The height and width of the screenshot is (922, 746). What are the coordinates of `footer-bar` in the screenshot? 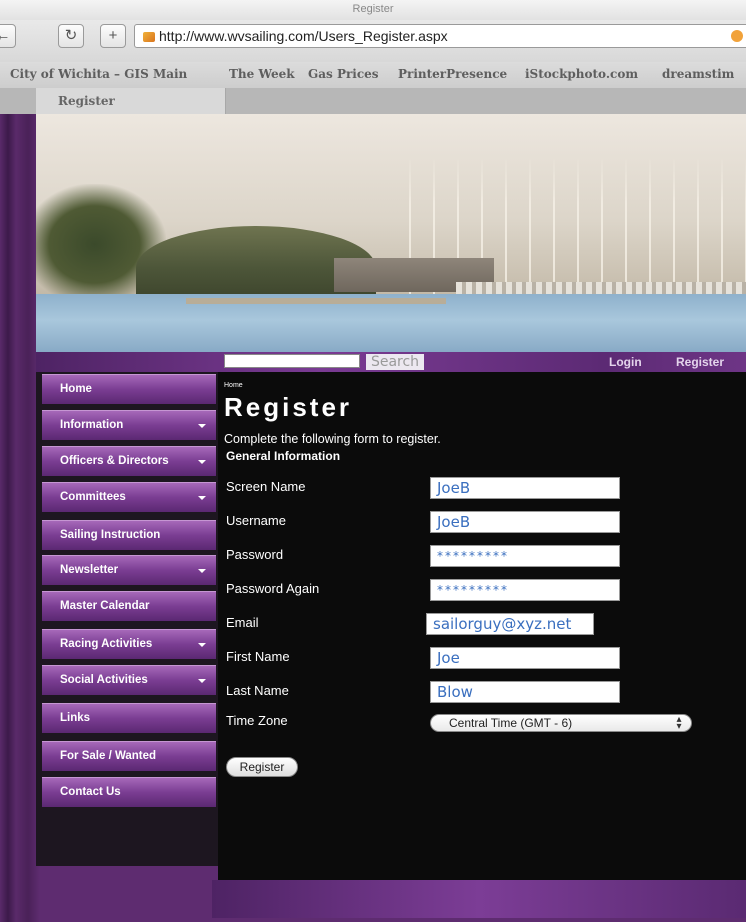 It's located at (479, 899).